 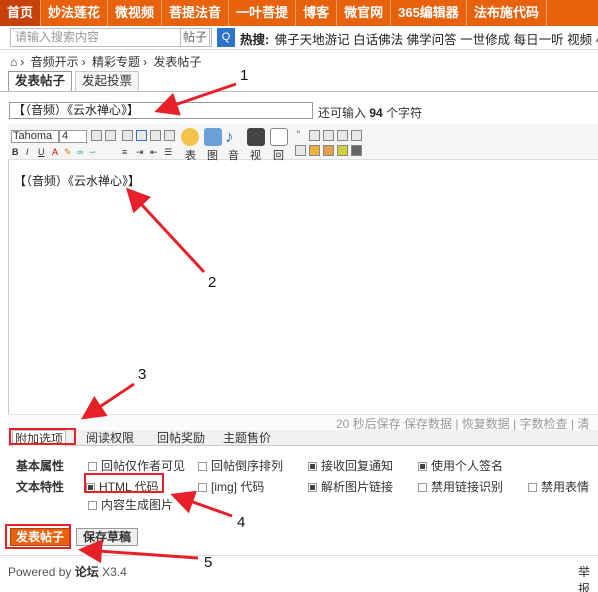 What do you see at coordinates (116, 62) in the screenshot?
I see `breadcrumb-item: 精彩专题` at bounding box center [116, 62].